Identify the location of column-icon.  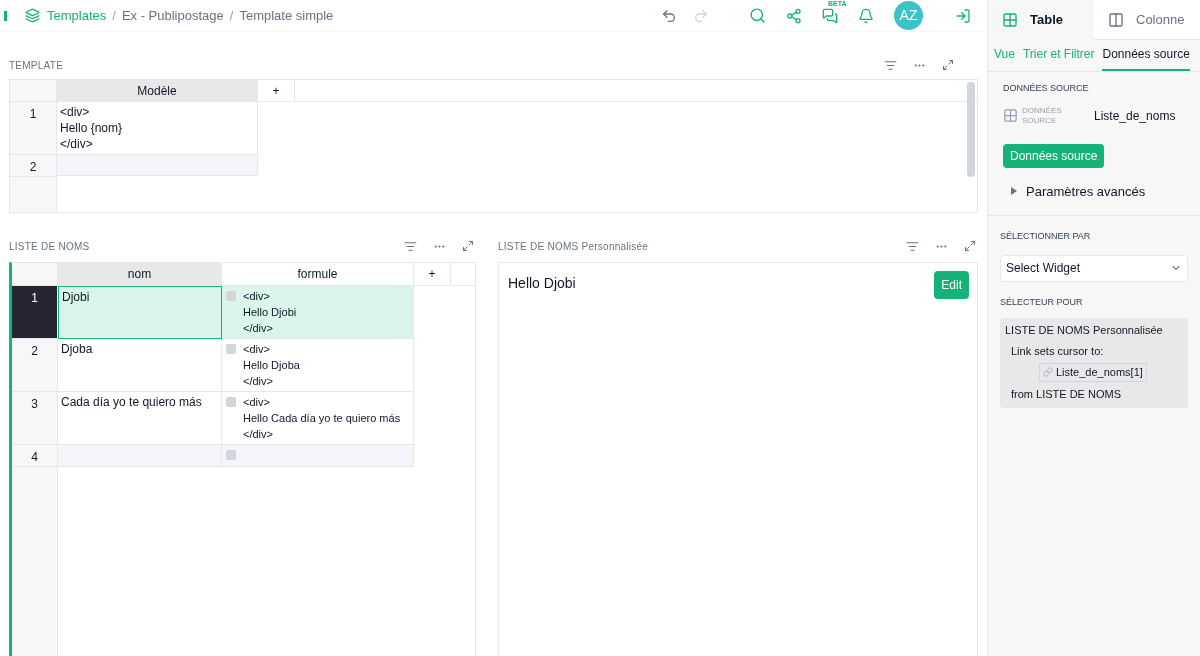
(1116, 19).